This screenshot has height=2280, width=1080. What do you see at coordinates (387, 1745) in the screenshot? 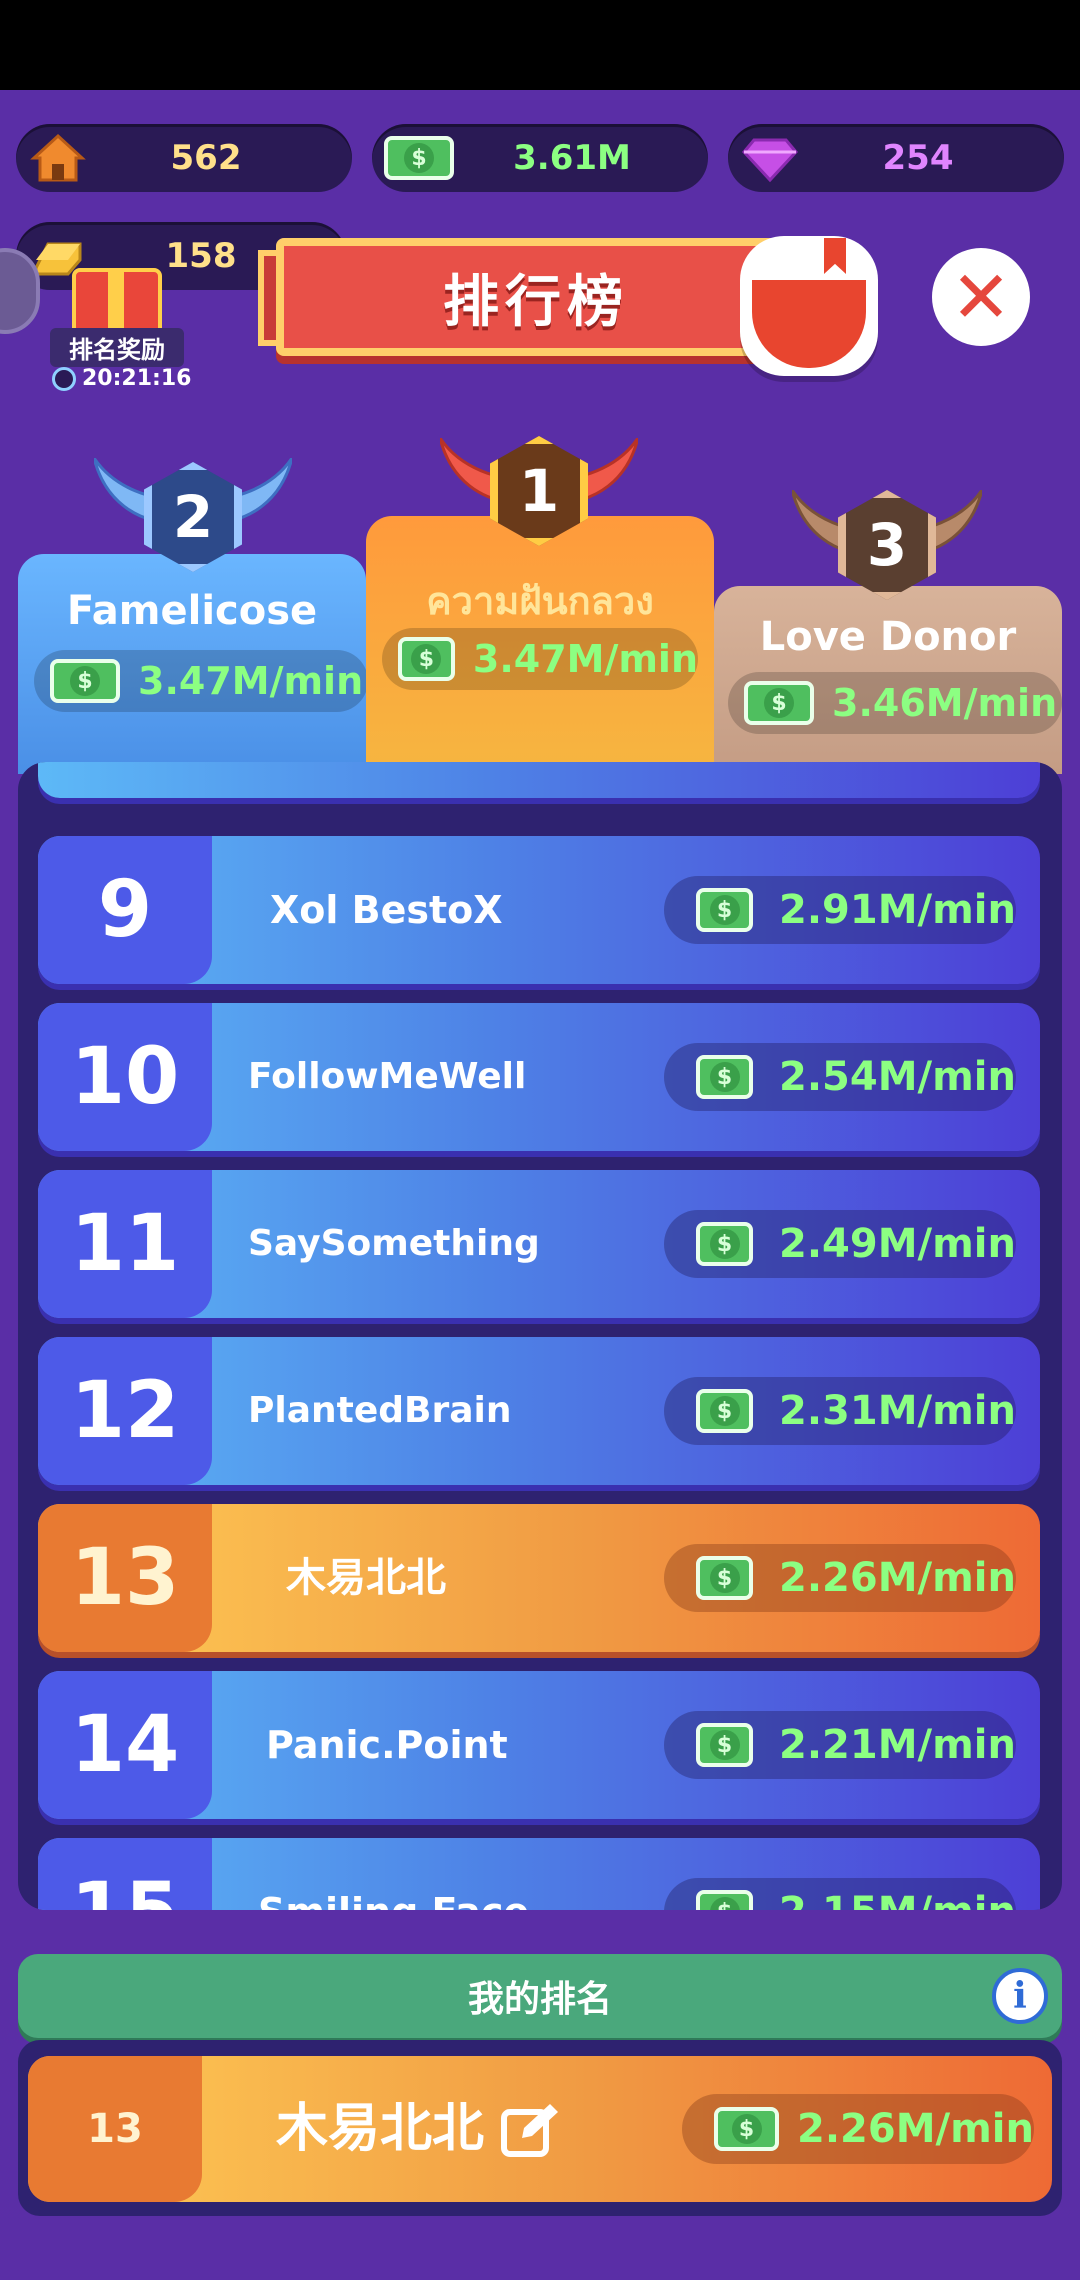
I see `player-name: Panic.Point` at bounding box center [387, 1745].